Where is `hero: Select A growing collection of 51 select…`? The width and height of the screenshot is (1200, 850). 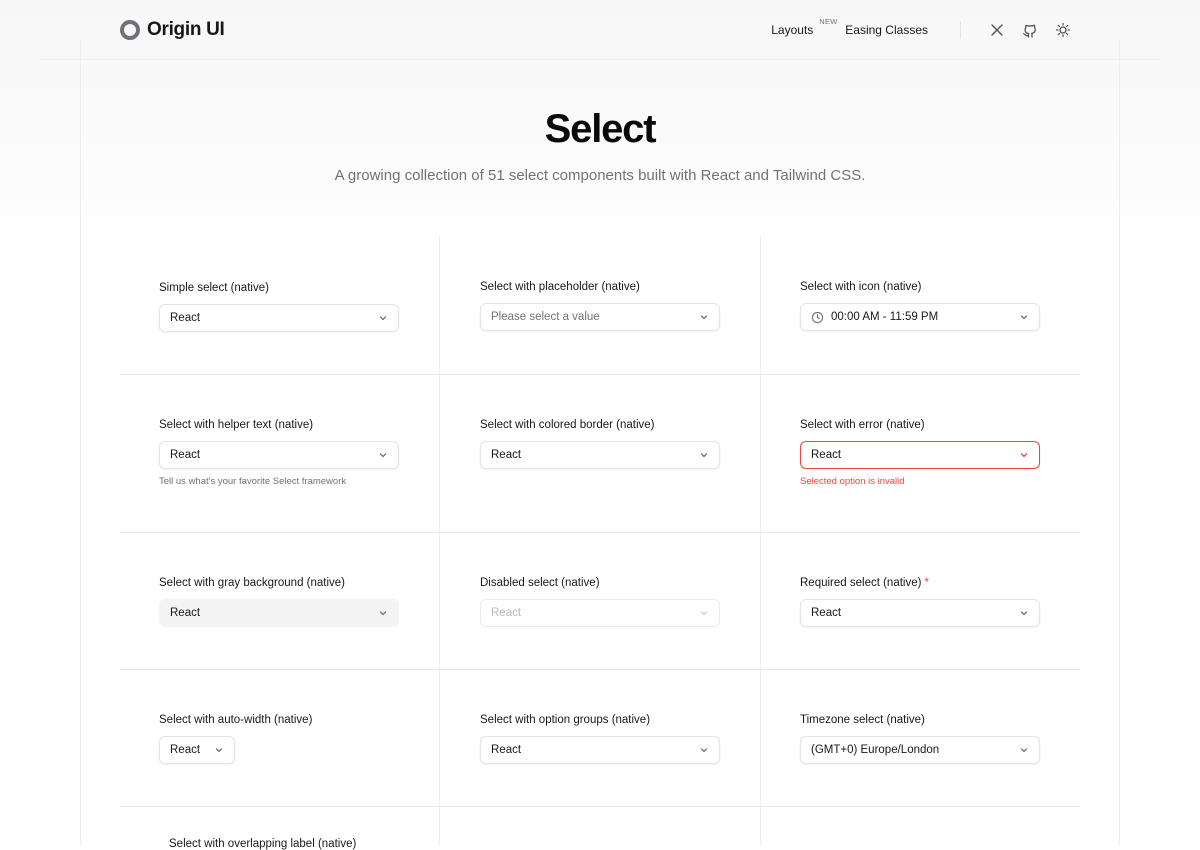
hero: Select A growing collection of 51 select… is located at coordinates (600, 144).